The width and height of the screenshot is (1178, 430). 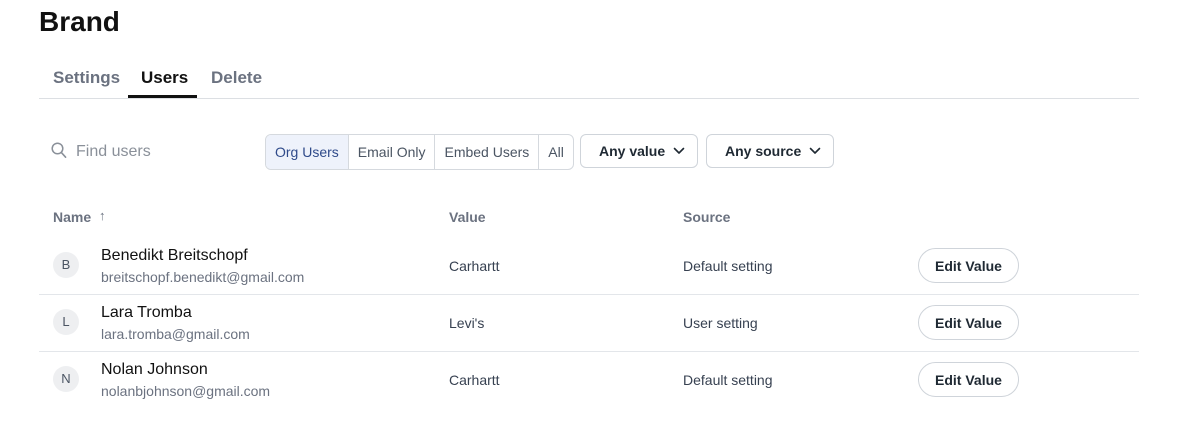 What do you see at coordinates (307, 152) in the screenshot?
I see `filter-org-users: Org Users` at bounding box center [307, 152].